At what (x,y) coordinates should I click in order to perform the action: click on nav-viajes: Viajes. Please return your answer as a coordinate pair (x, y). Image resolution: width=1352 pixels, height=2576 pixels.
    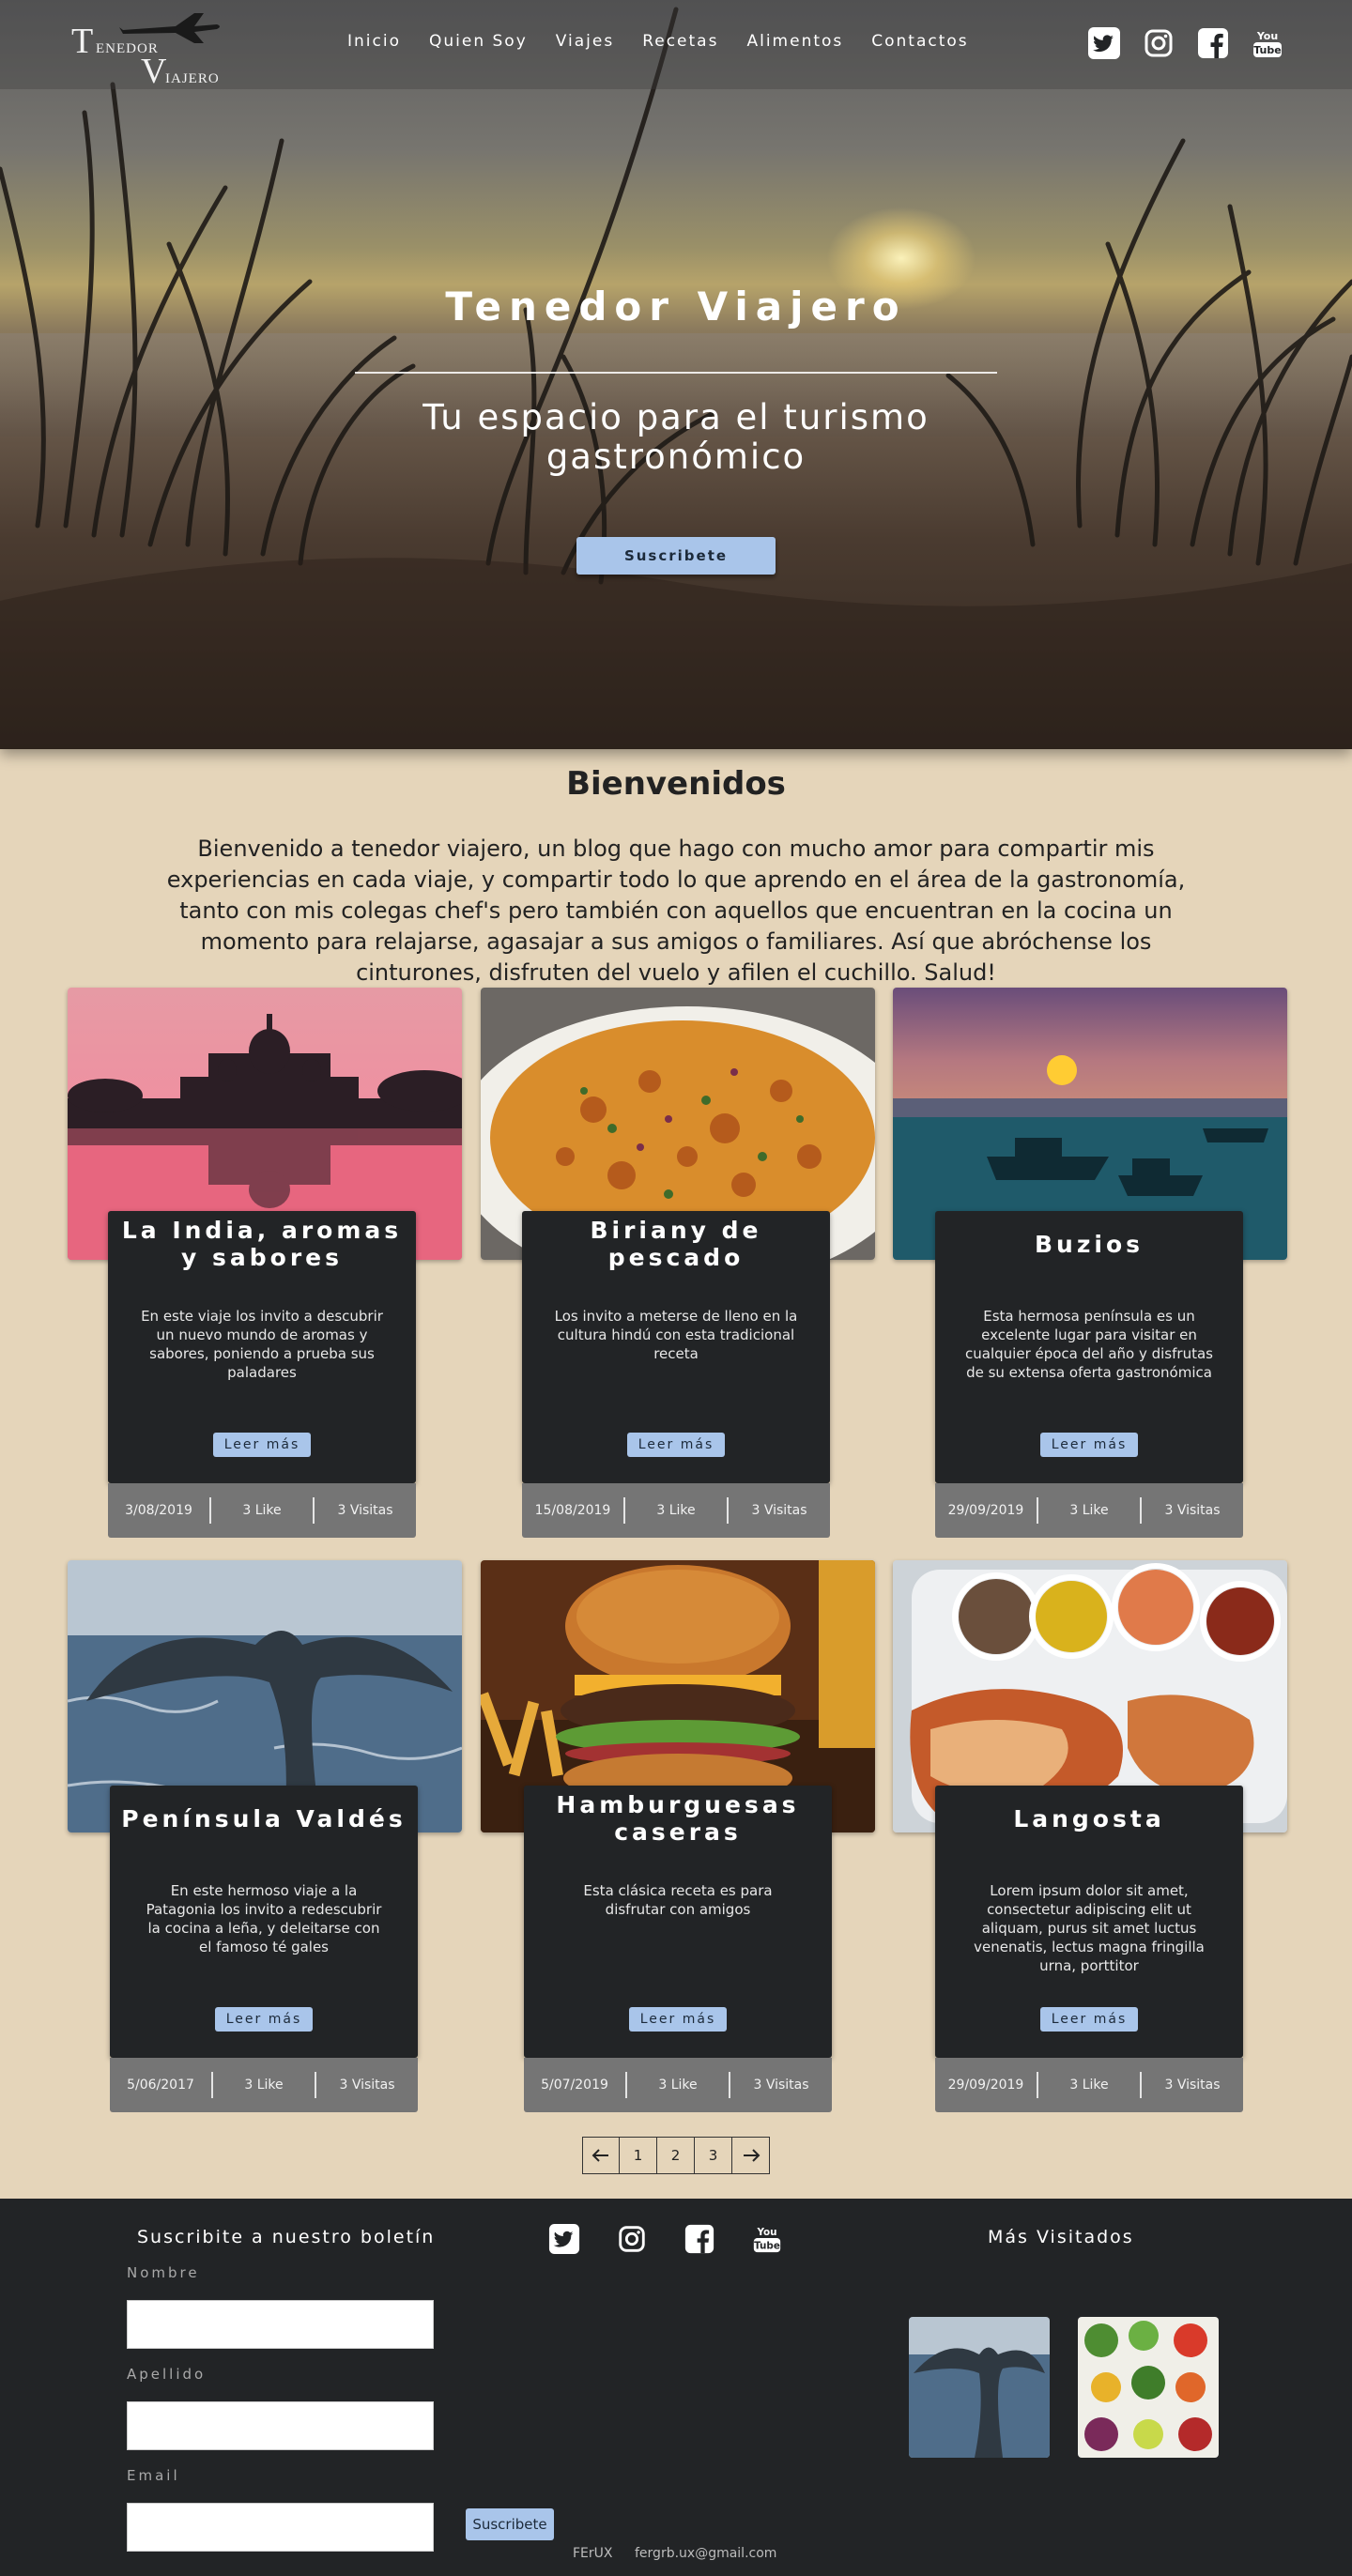
    Looking at the image, I should click on (585, 42).